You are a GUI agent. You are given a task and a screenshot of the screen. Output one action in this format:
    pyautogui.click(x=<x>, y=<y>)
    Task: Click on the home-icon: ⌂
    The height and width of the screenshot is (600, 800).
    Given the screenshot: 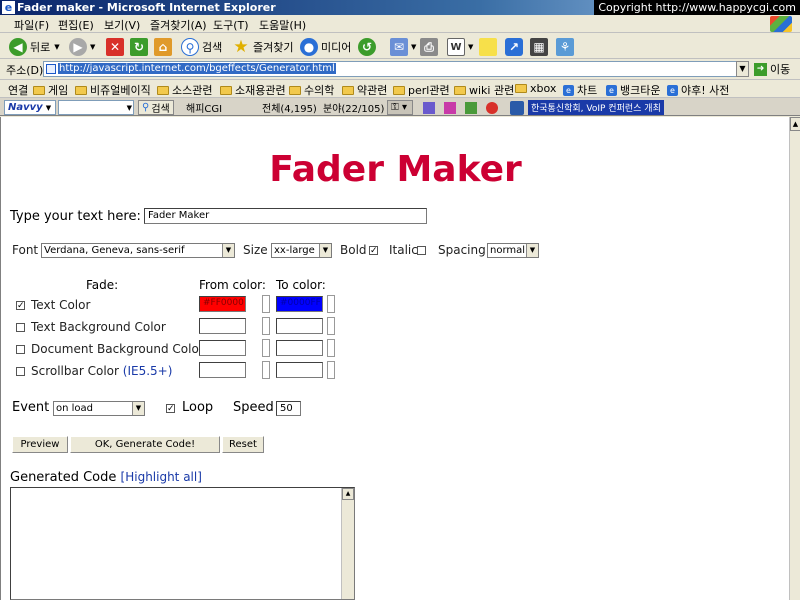 What is the action you would take?
    pyautogui.click(x=163, y=46)
    